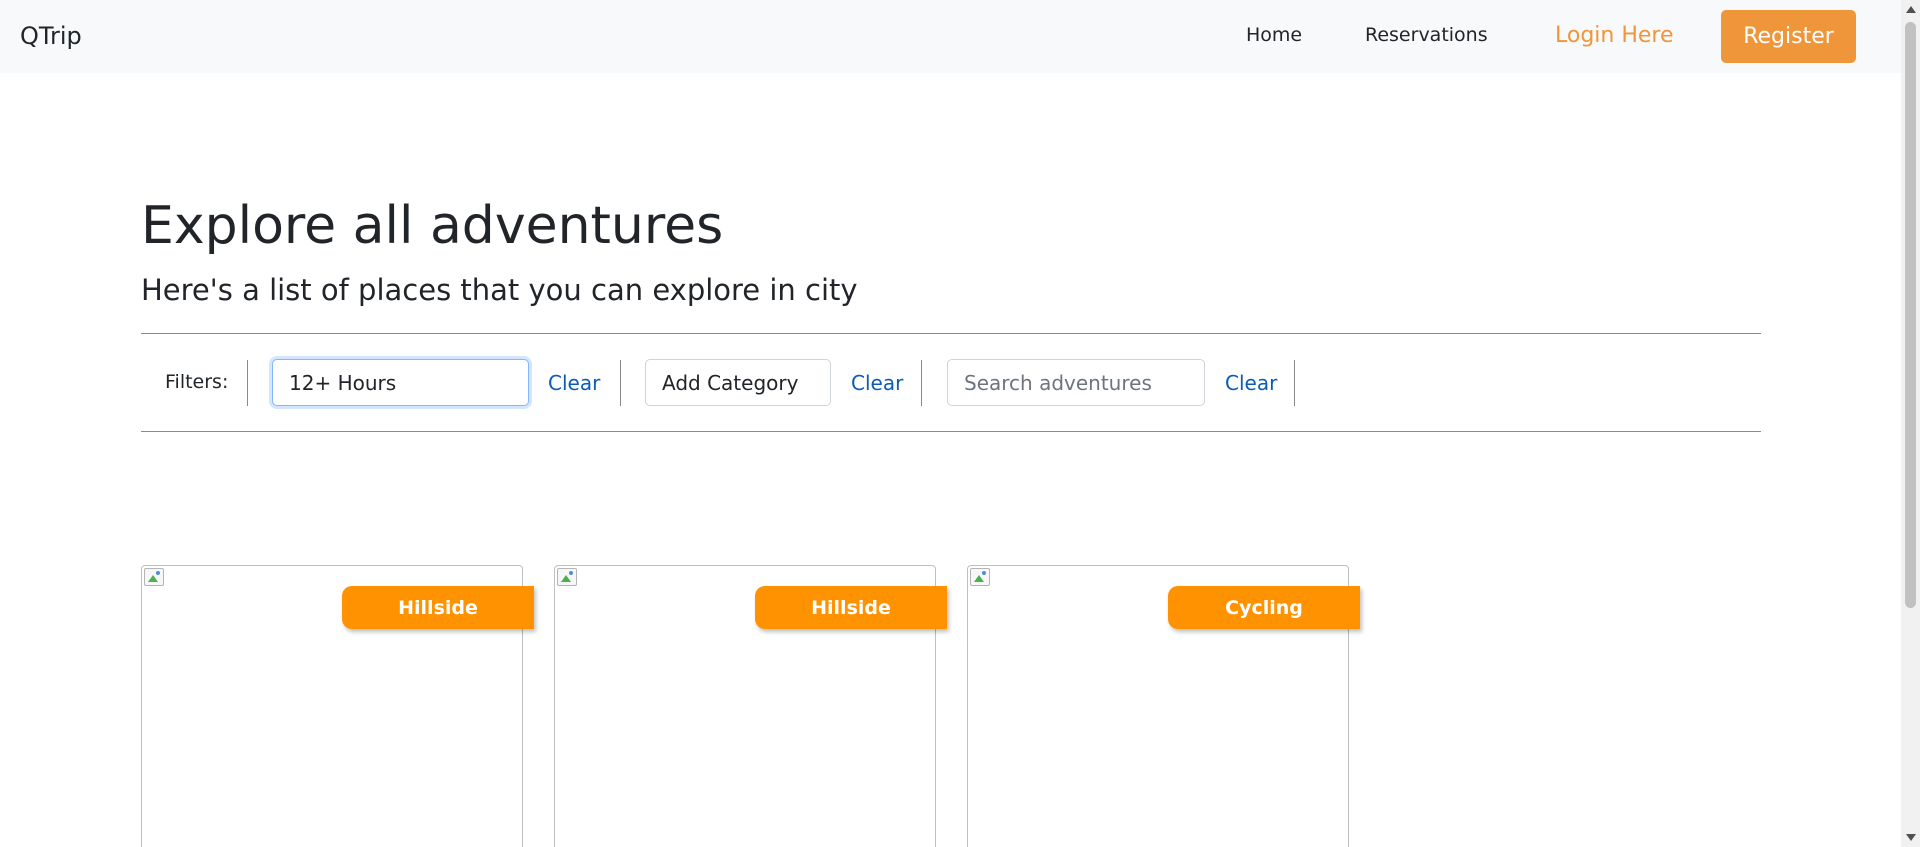  Describe the element at coordinates (197, 382) in the screenshot. I see `filters-label: Filters:` at that location.